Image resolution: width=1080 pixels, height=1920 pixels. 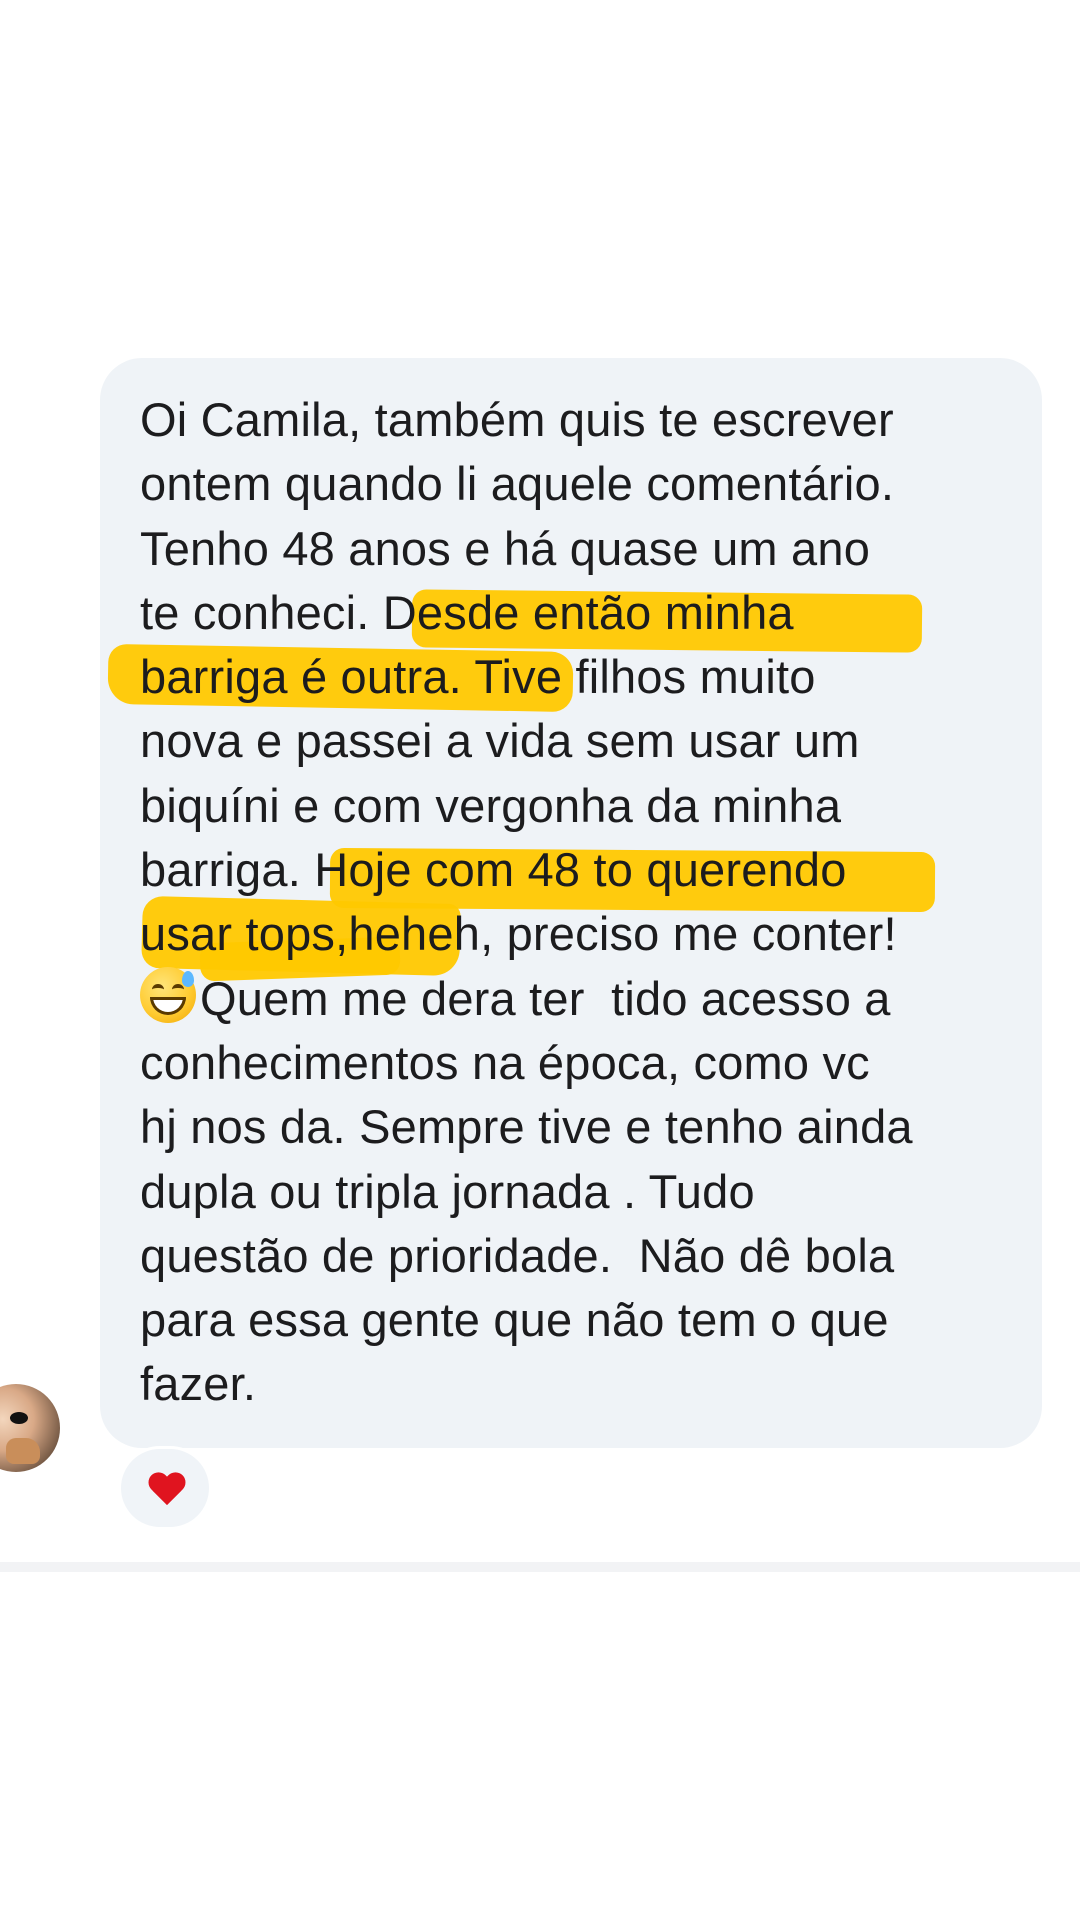 What do you see at coordinates (447, 1191) in the screenshot?
I see `message-line: dupla ou tripla jornada . Tudo` at bounding box center [447, 1191].